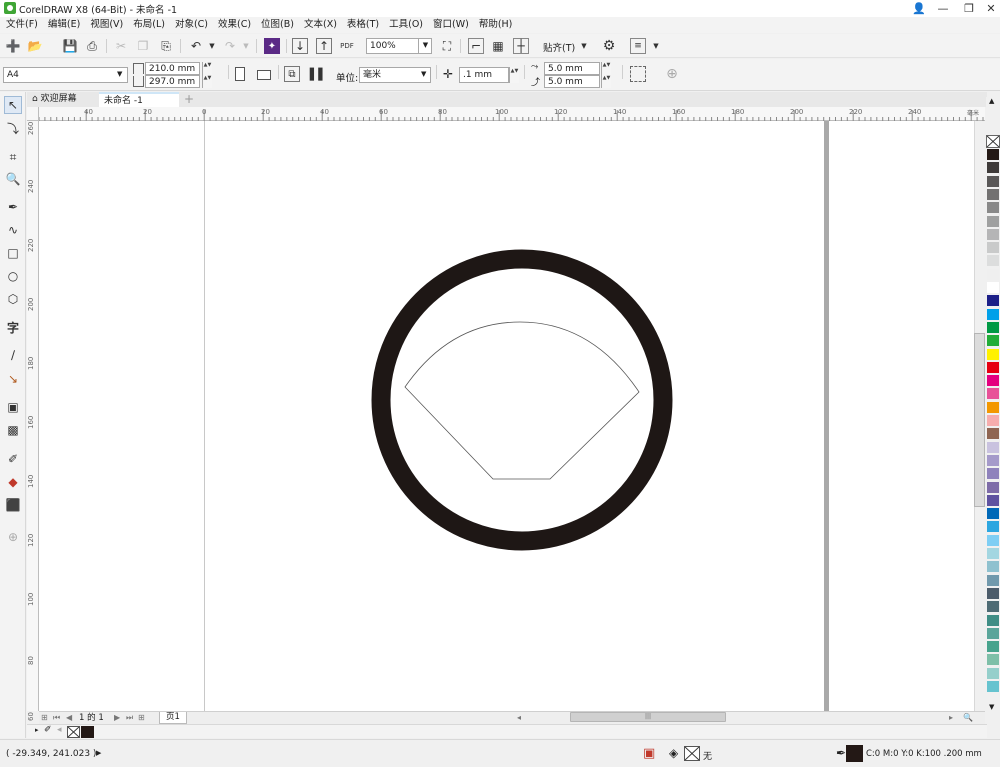 This screenshot has width=1000, height=767. I want to click on scroll-right-icon: ▸, so click(951, 718).